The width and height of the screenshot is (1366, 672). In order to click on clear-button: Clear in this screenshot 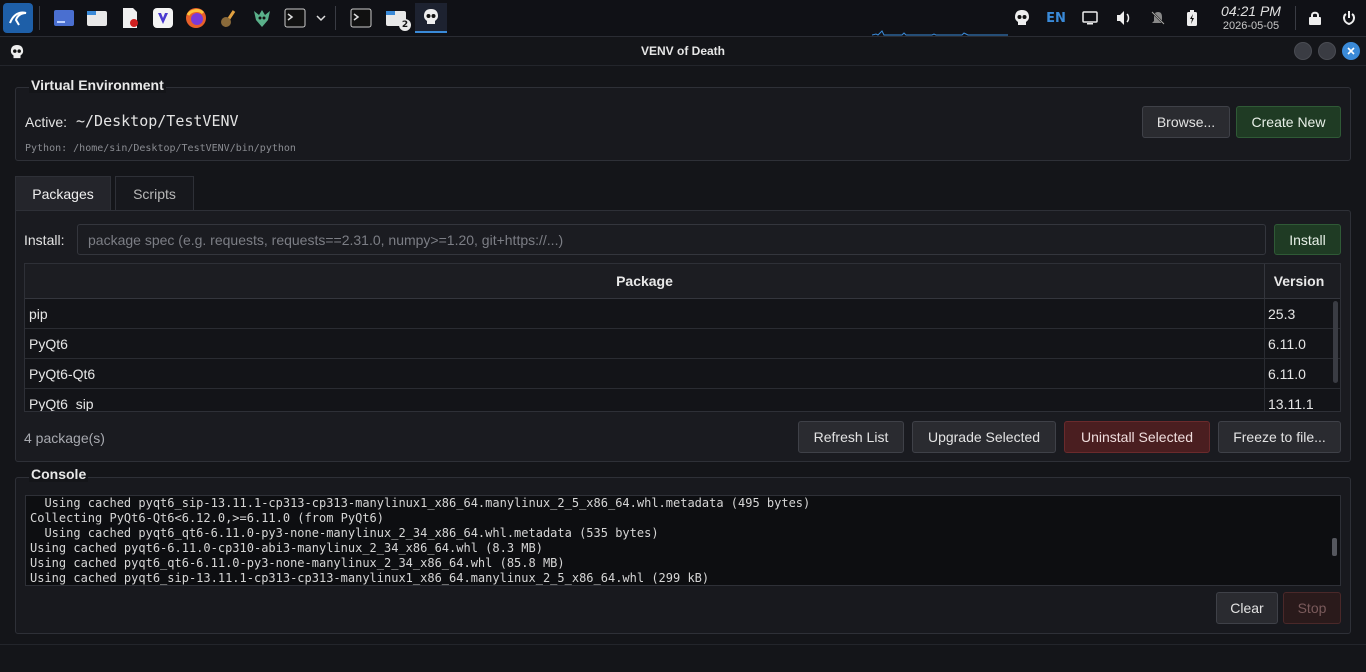, I will do `click(1247, 608)`.